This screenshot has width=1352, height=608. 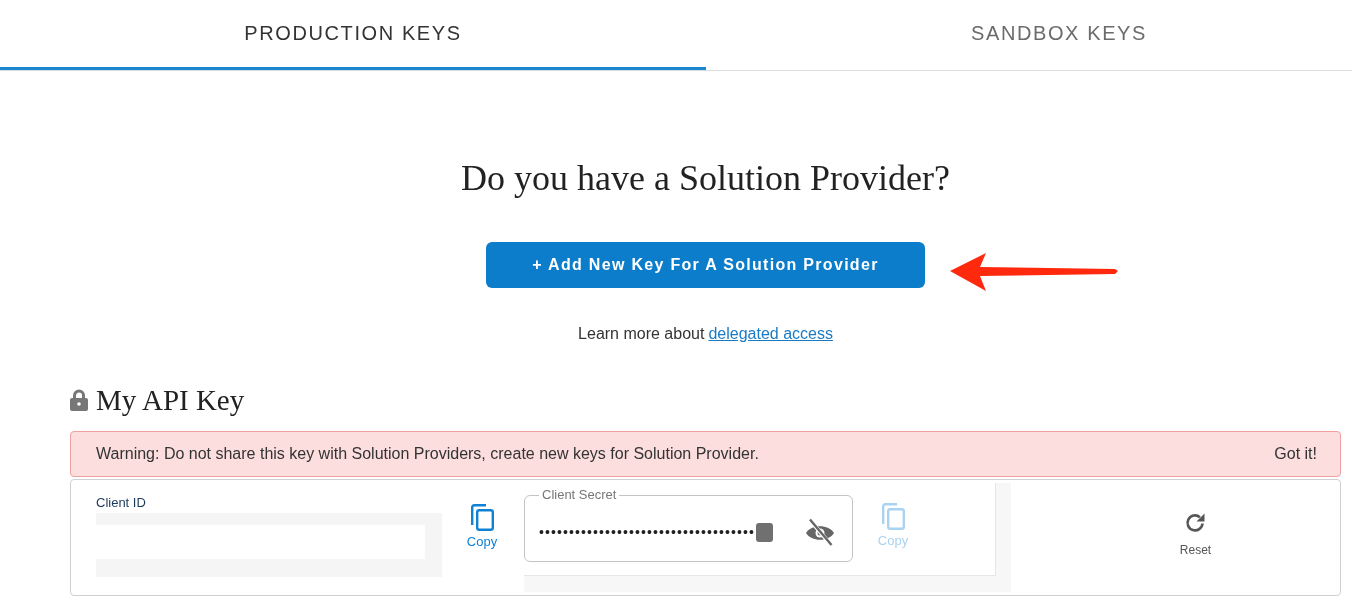 What do you see at coordinates (79, 400) in the screenshot?
I see `lock-icon` at bounding box center [79, 400].